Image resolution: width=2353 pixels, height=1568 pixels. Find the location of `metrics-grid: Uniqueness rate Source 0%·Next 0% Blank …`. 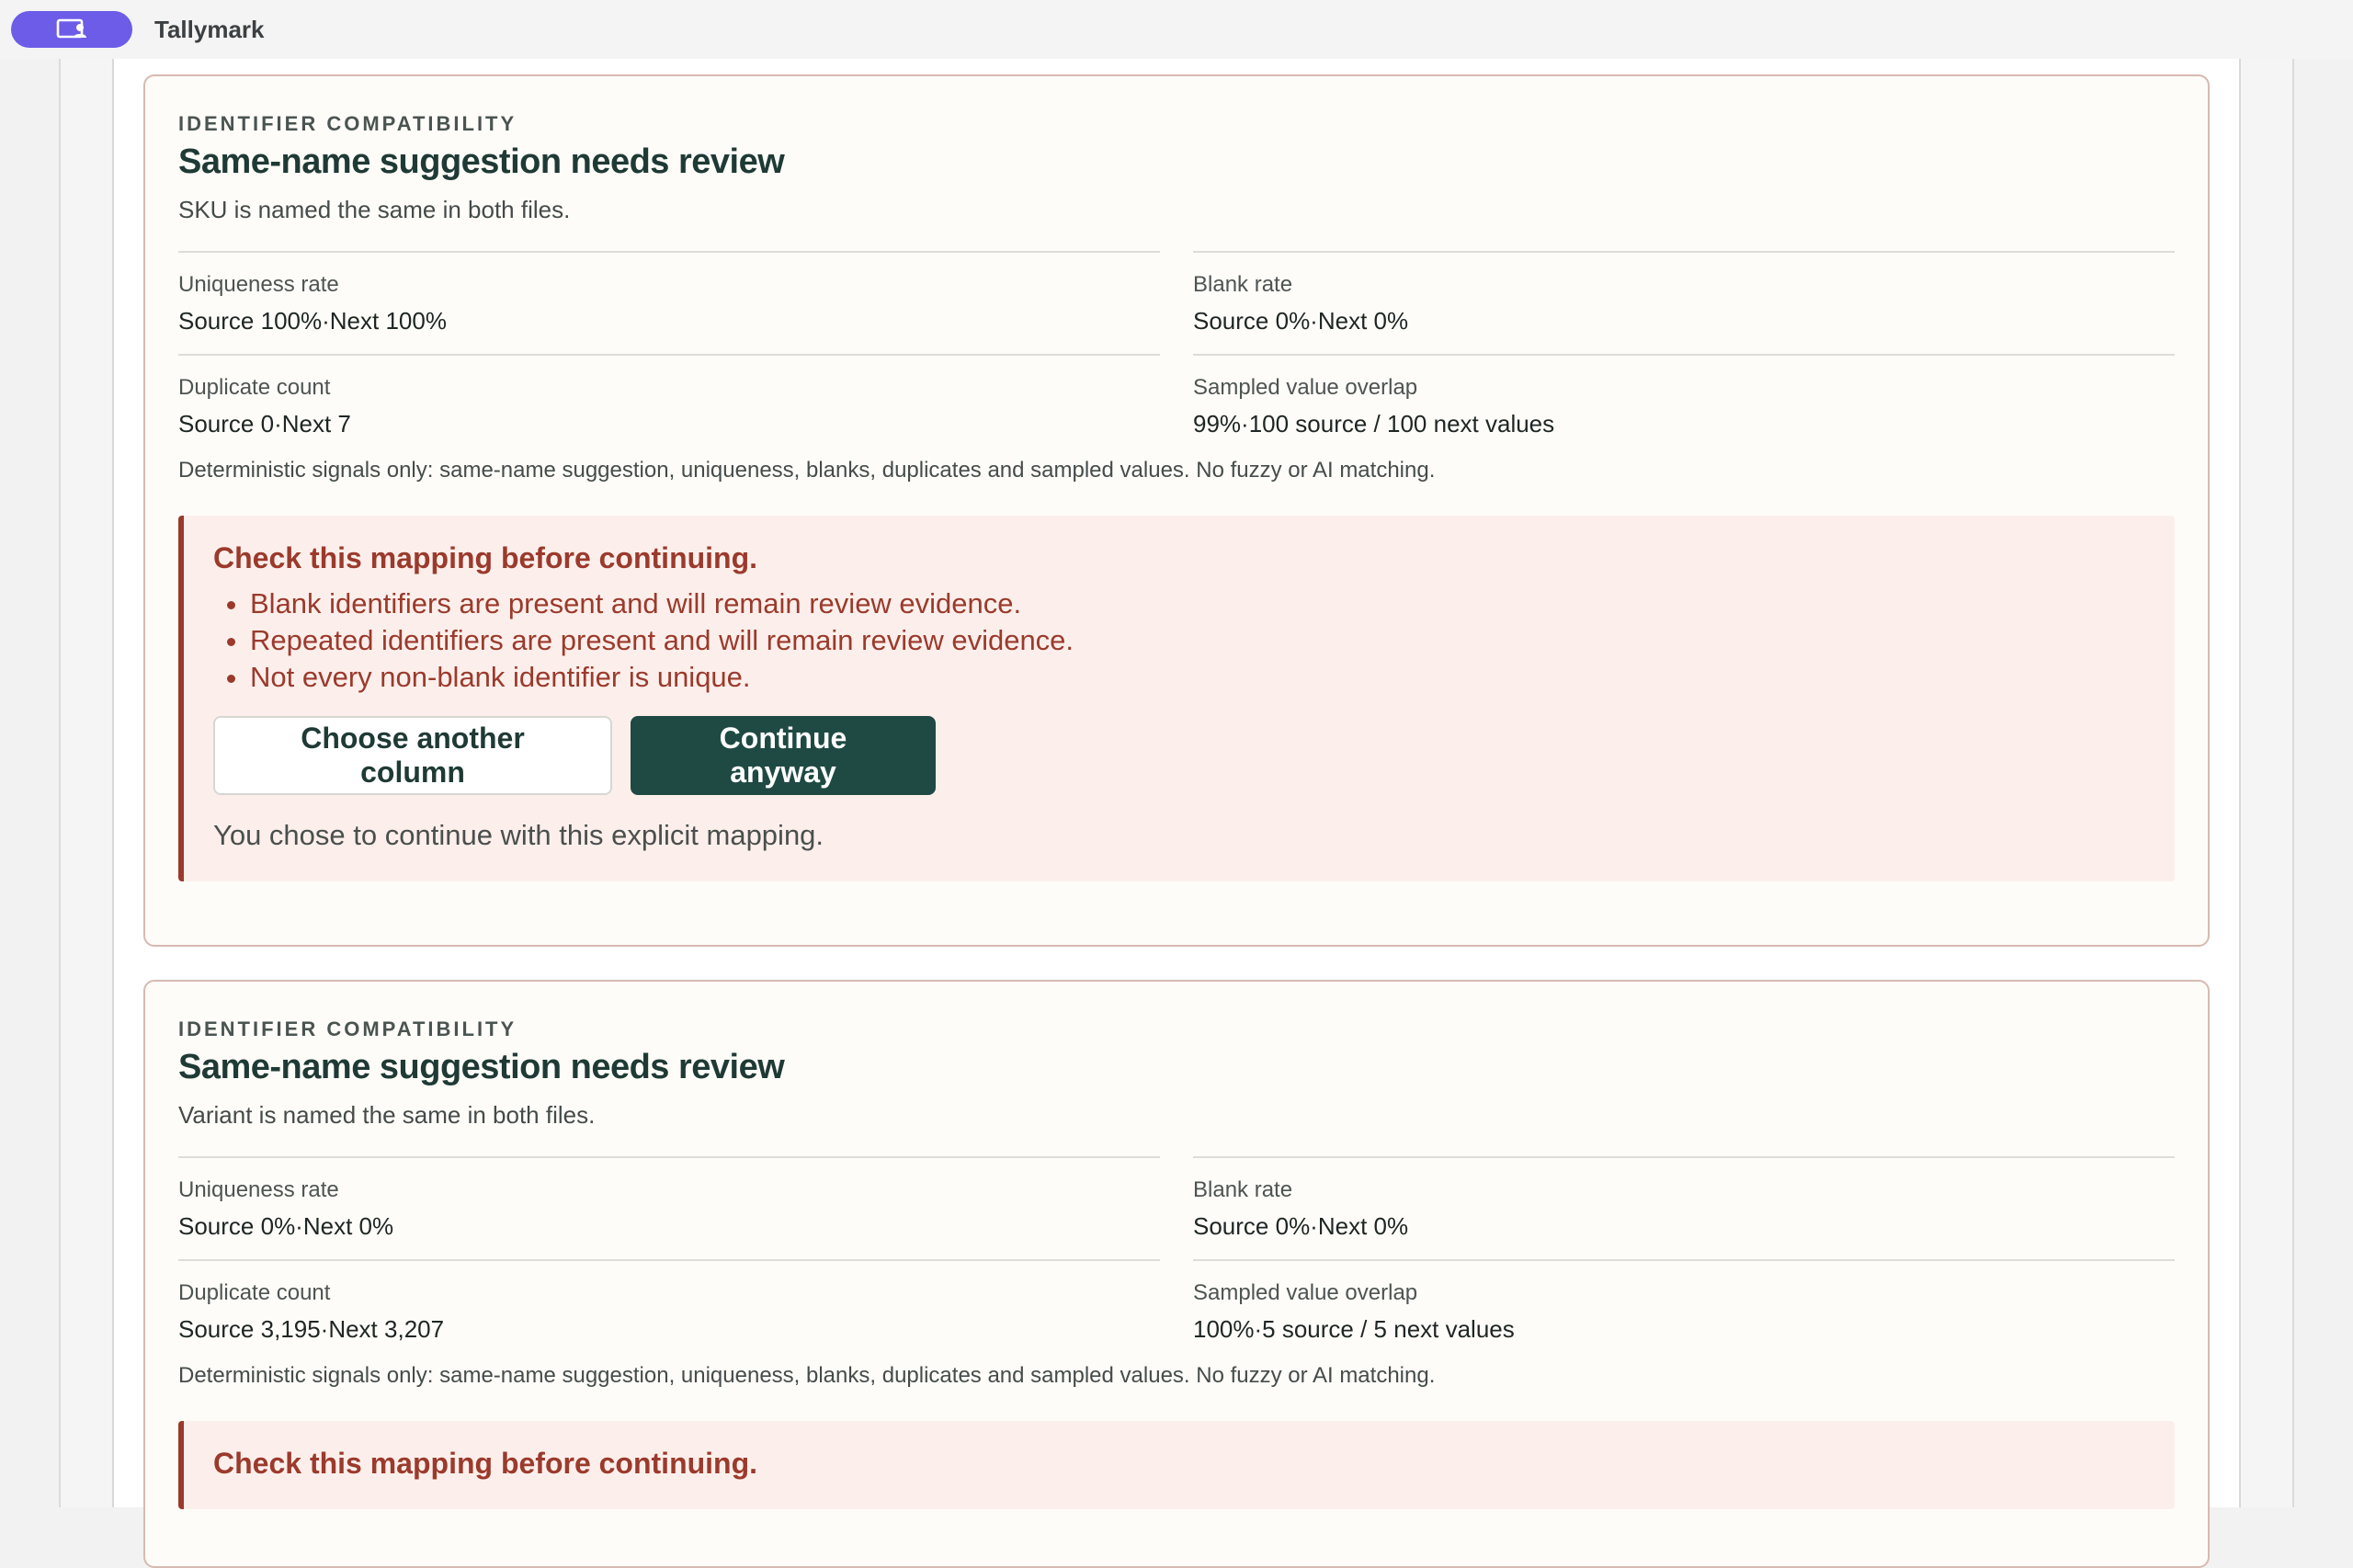

metrics-grid: Uniqueness rate Source 0%·Next 0% Blank … is located at coordinates (1176, 1259).